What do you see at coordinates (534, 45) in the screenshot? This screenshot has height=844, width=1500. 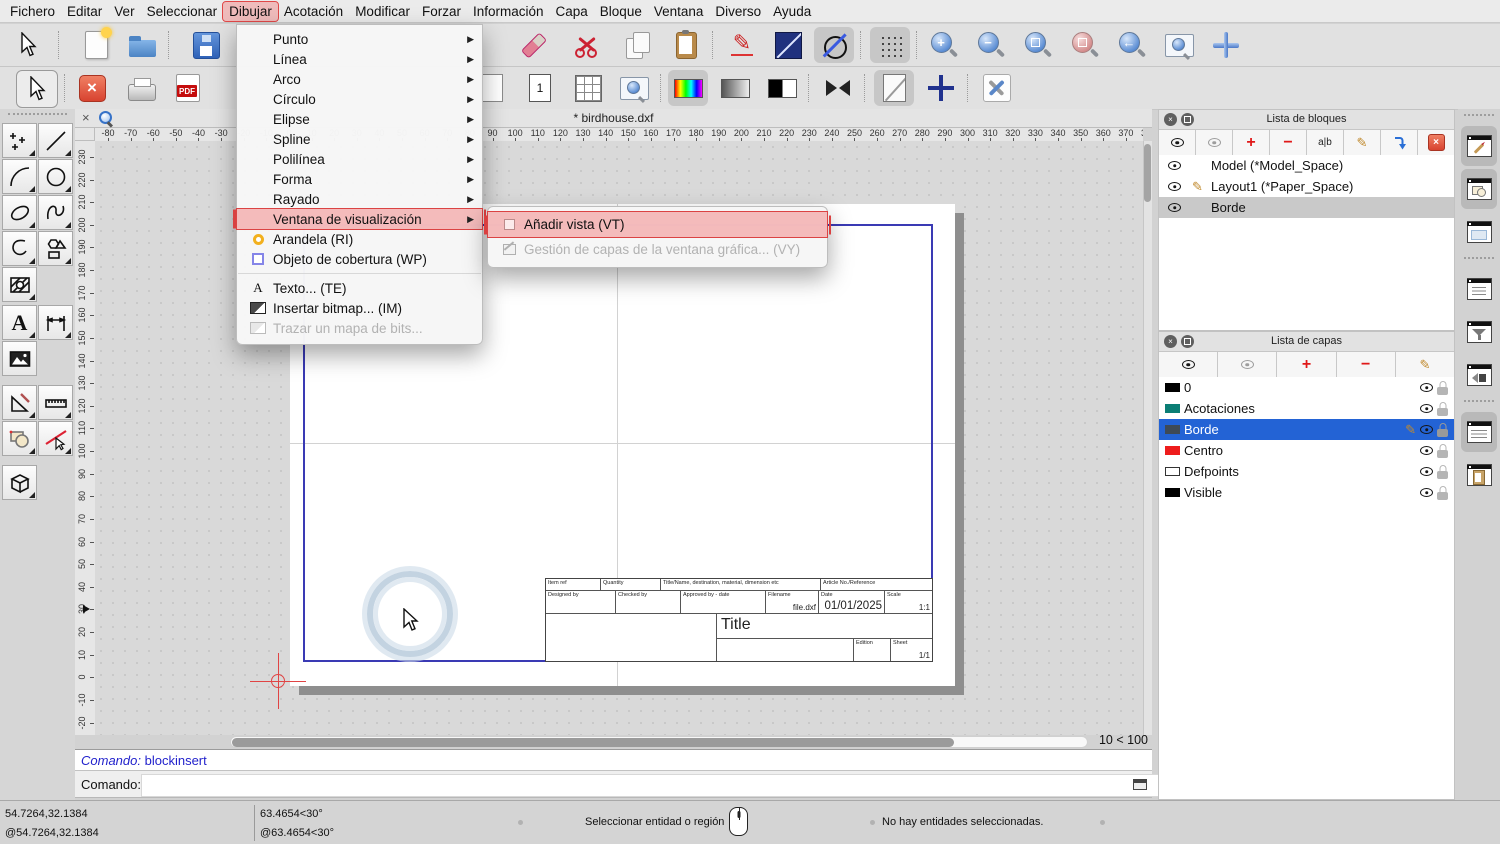 I see `eraser-button` at bounding box center [534, 45].